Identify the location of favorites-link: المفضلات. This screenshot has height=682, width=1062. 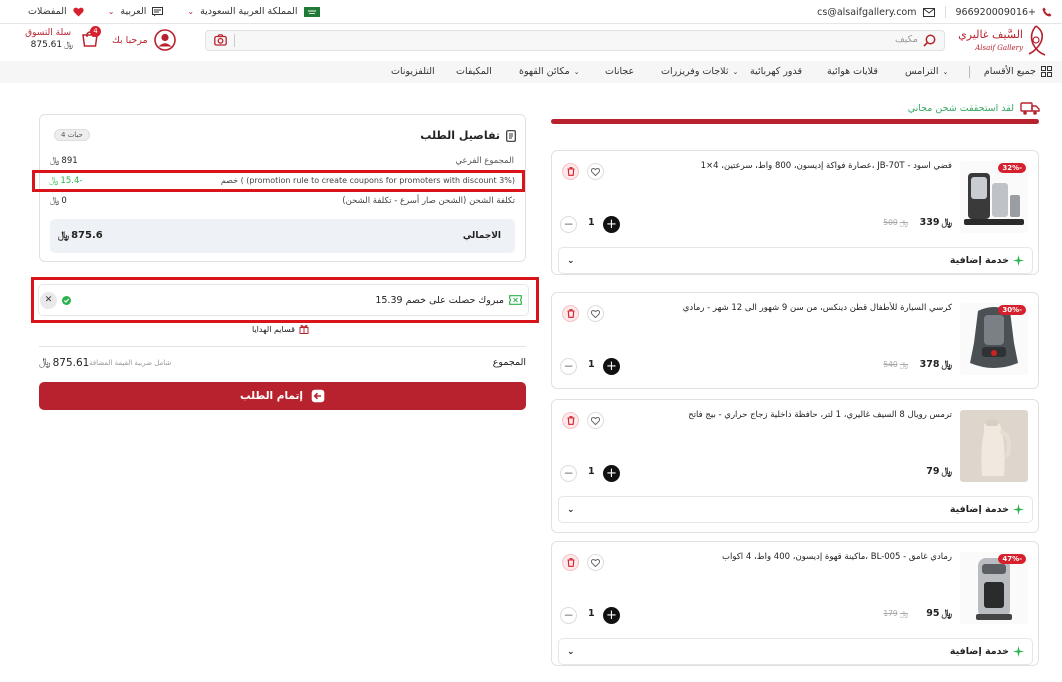
(47, 11).